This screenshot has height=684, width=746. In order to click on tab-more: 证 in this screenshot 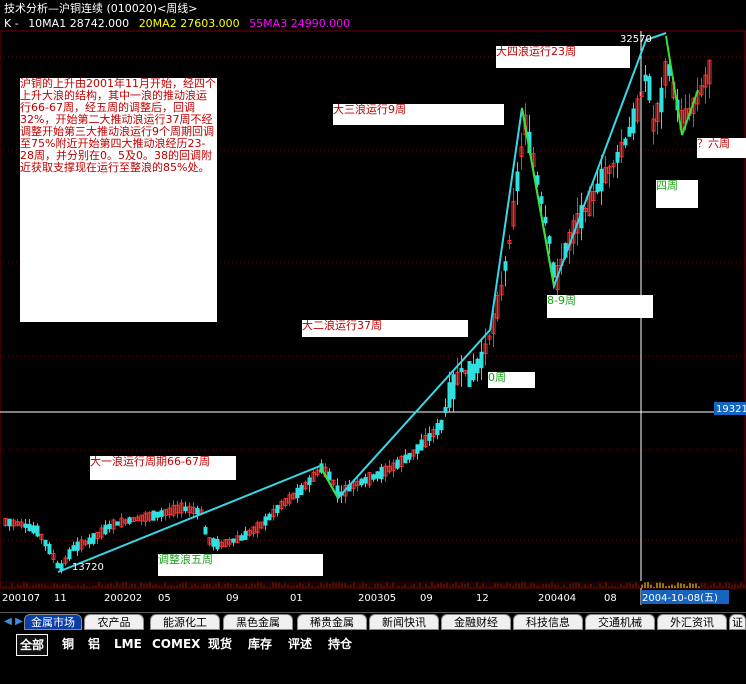, I will do `click(737, 622)`.